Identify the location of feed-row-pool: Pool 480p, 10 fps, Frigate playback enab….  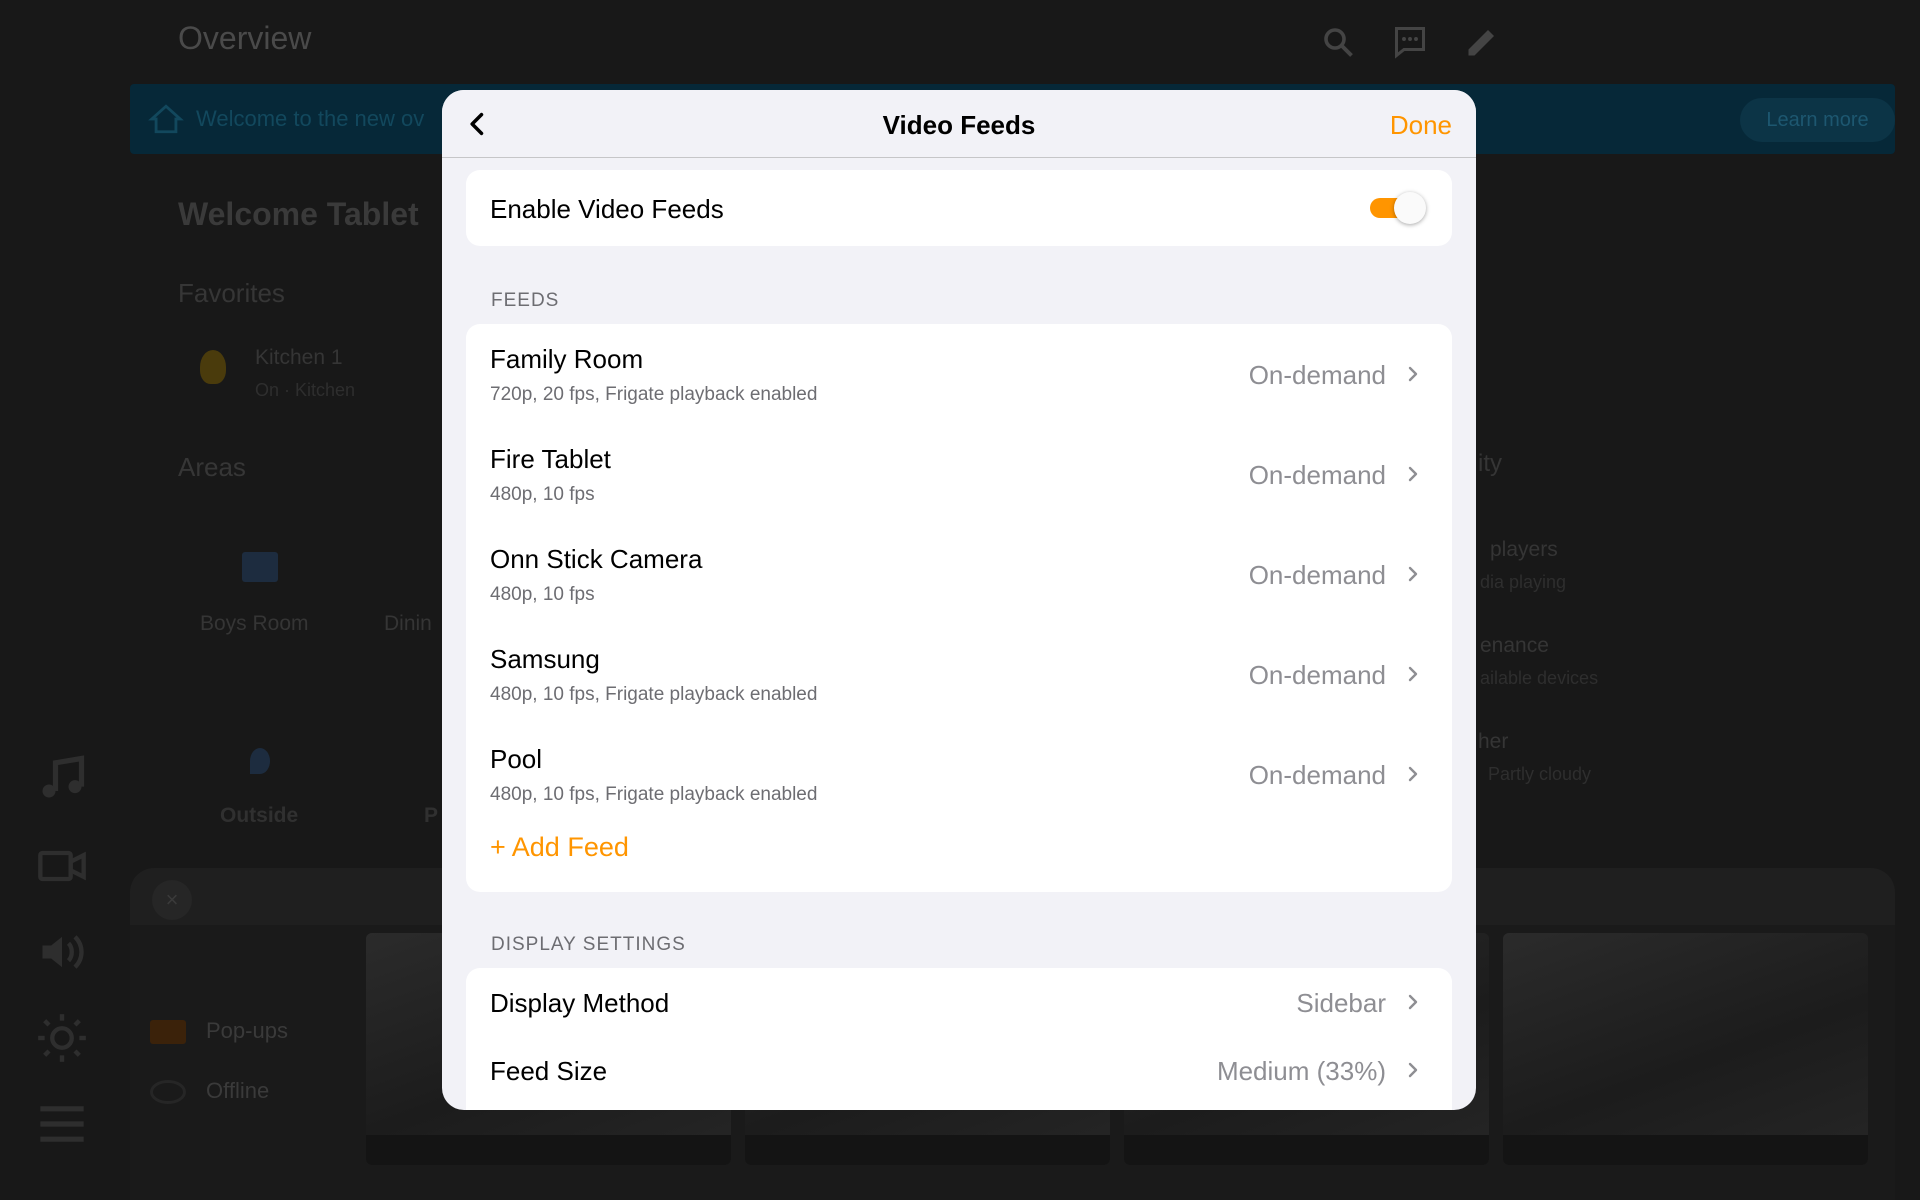
(959, 774).